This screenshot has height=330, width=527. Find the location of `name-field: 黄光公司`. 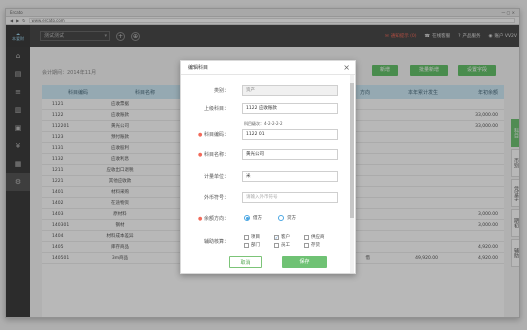

name-field: 黄光公司 is located at coordinates (290, 154).